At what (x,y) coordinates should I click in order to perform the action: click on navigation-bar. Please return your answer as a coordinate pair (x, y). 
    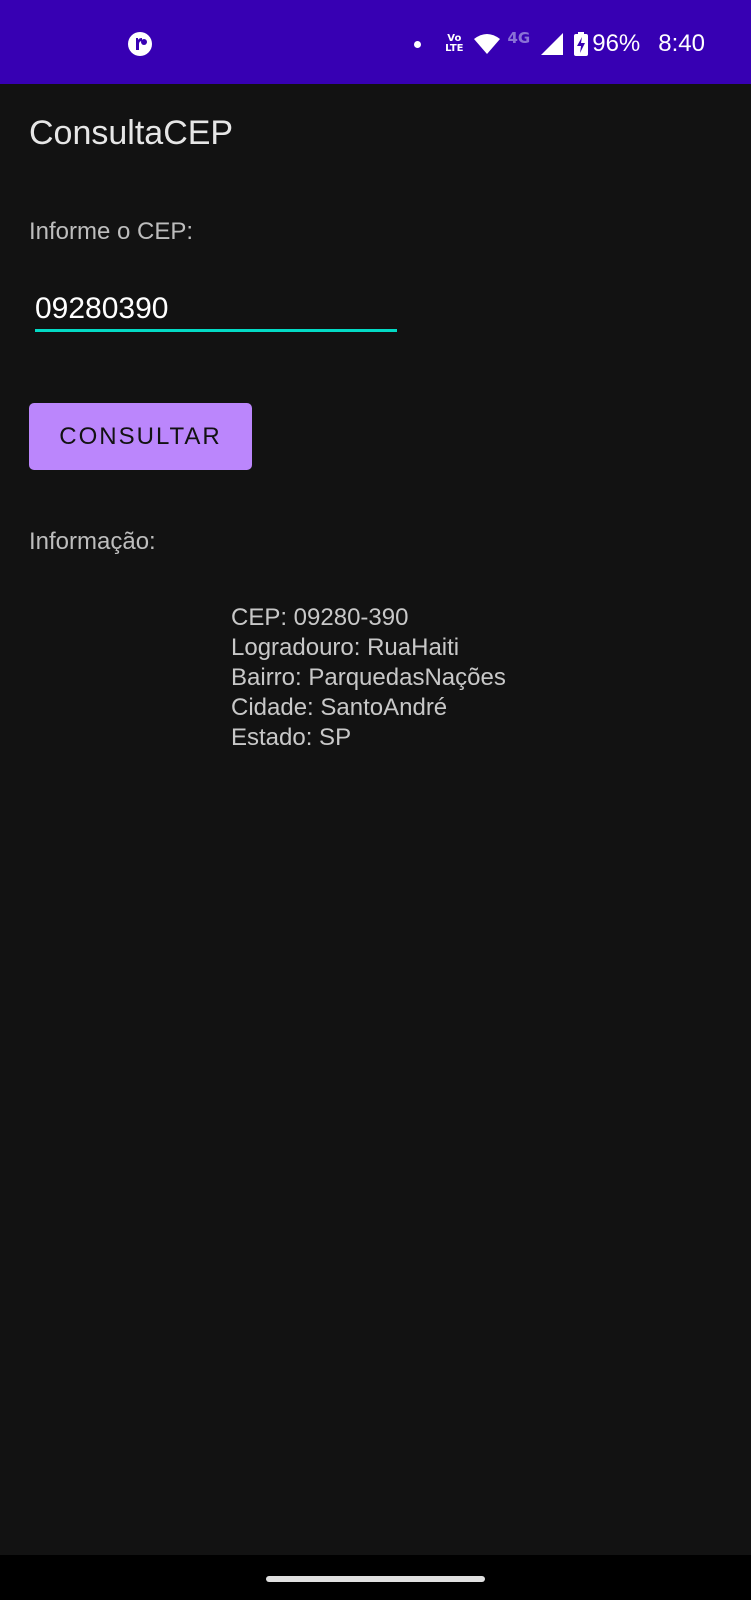
    Looking at the image, I should click on (375, 1577).